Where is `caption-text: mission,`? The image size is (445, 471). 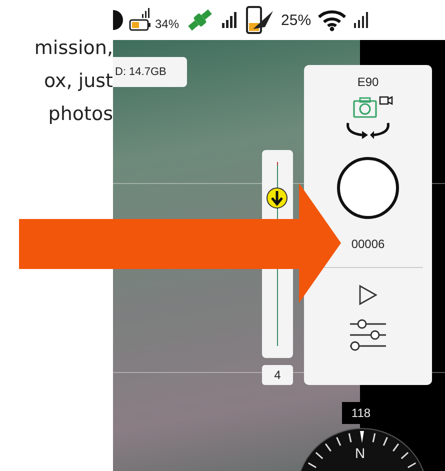
caption-text: mission, is located at coordinates (73, 48).